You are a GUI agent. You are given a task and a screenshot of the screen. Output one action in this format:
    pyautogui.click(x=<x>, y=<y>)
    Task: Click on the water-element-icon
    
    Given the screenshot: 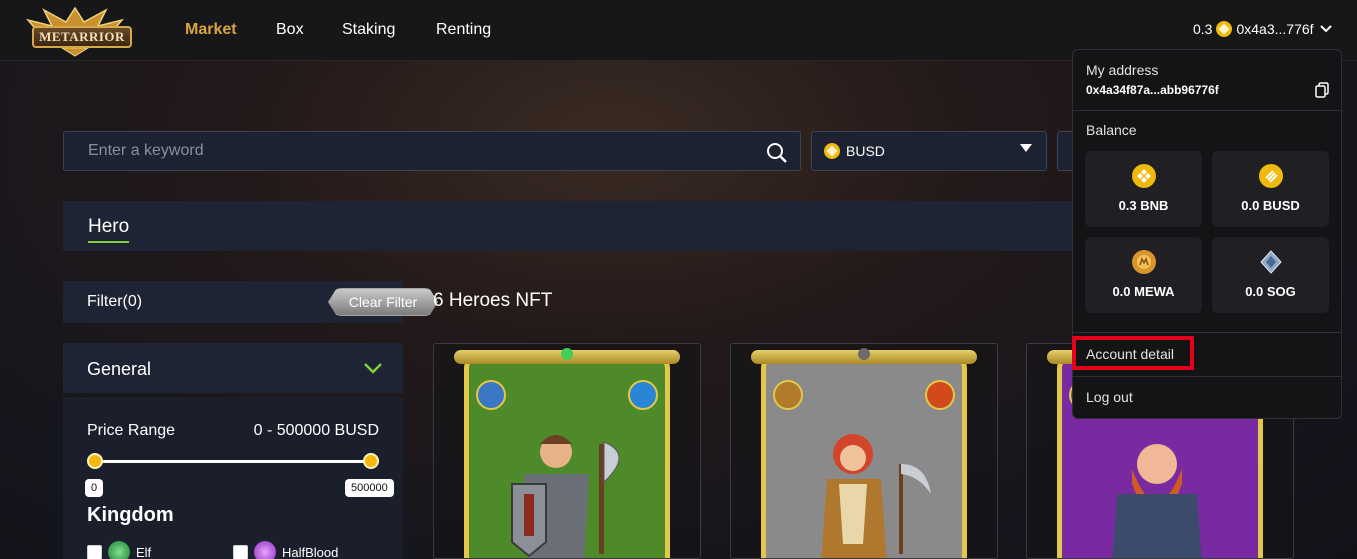 What is the action you would take?
    pyautogui.click(x=643, y=395)
    